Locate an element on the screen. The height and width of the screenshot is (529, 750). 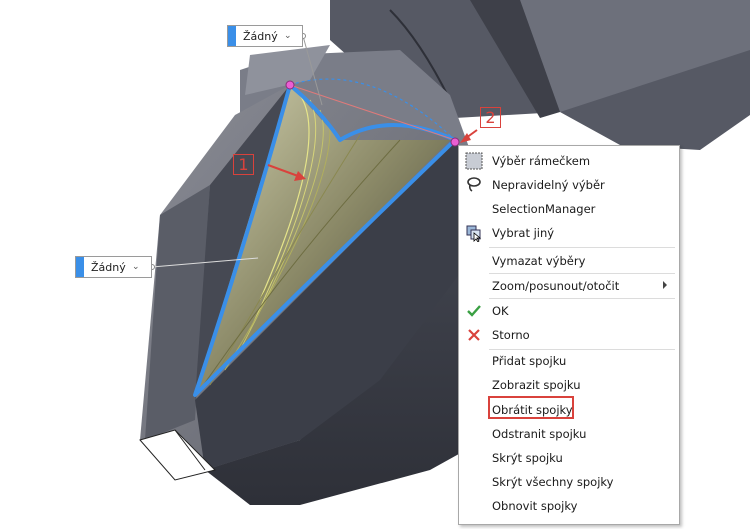
menu-item-remove-connector: Odstranit spojku is located at coordinates (569, 434).